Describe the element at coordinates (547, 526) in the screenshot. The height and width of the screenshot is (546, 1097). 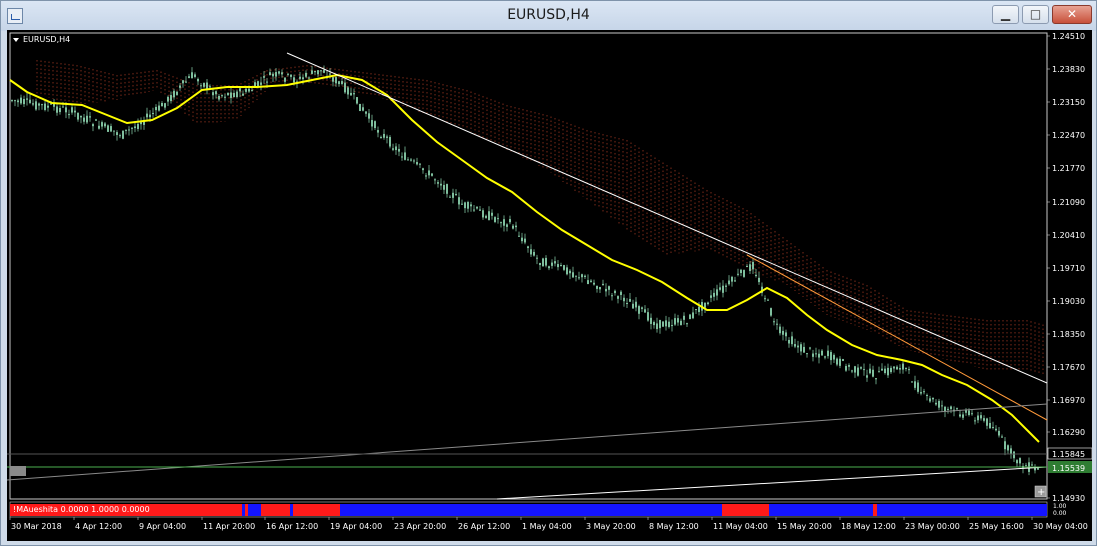
I see `time-tick-label: 1 May 04:00` at that location.